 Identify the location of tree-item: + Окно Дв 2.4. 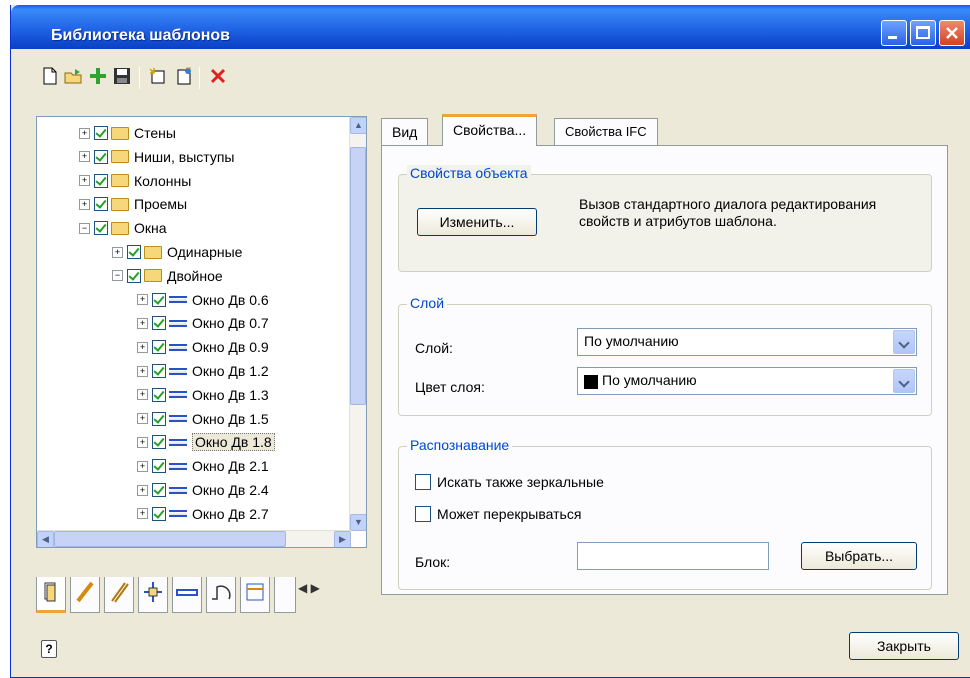
(203, 490).